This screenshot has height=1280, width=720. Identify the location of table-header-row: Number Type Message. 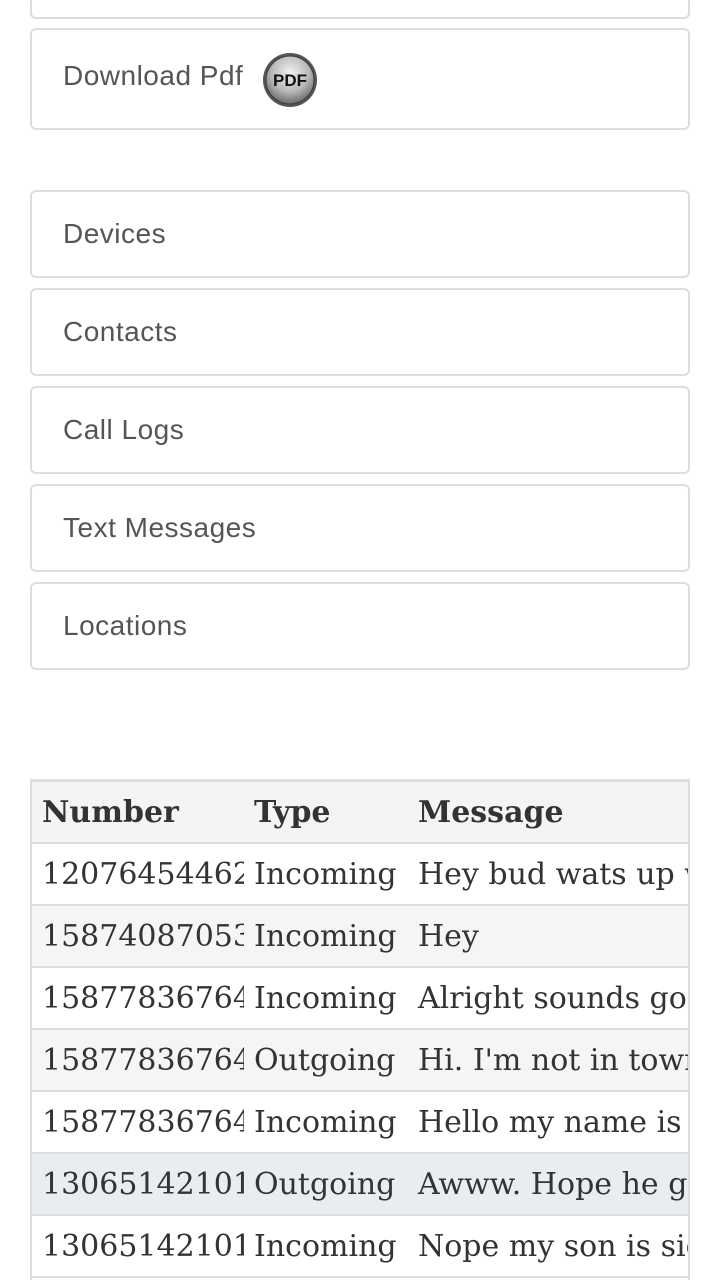
(360, 813).